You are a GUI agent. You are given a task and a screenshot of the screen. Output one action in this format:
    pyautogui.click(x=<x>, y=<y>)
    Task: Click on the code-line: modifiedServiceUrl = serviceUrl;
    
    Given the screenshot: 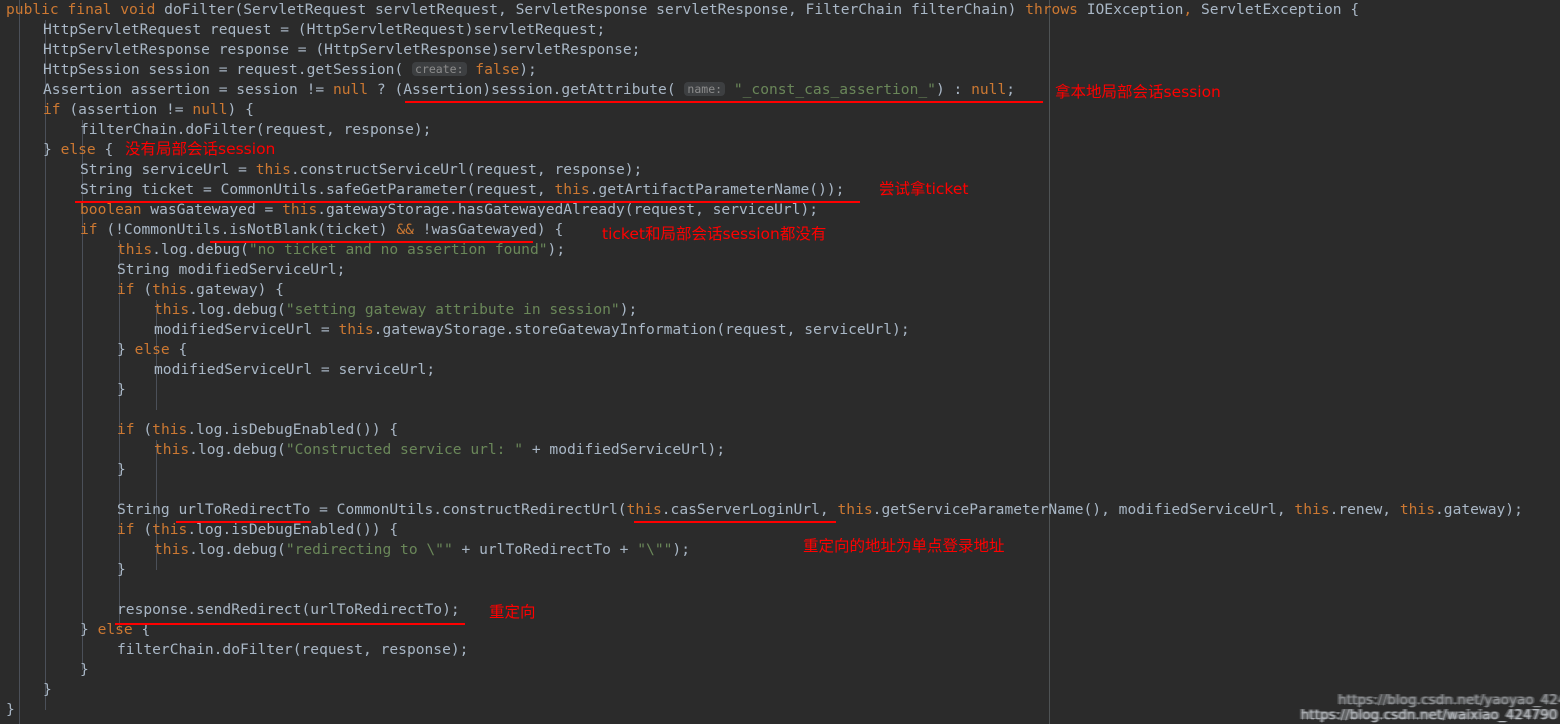 What is the action you would take?
    pyautogui.click(x=294, y=370)
    